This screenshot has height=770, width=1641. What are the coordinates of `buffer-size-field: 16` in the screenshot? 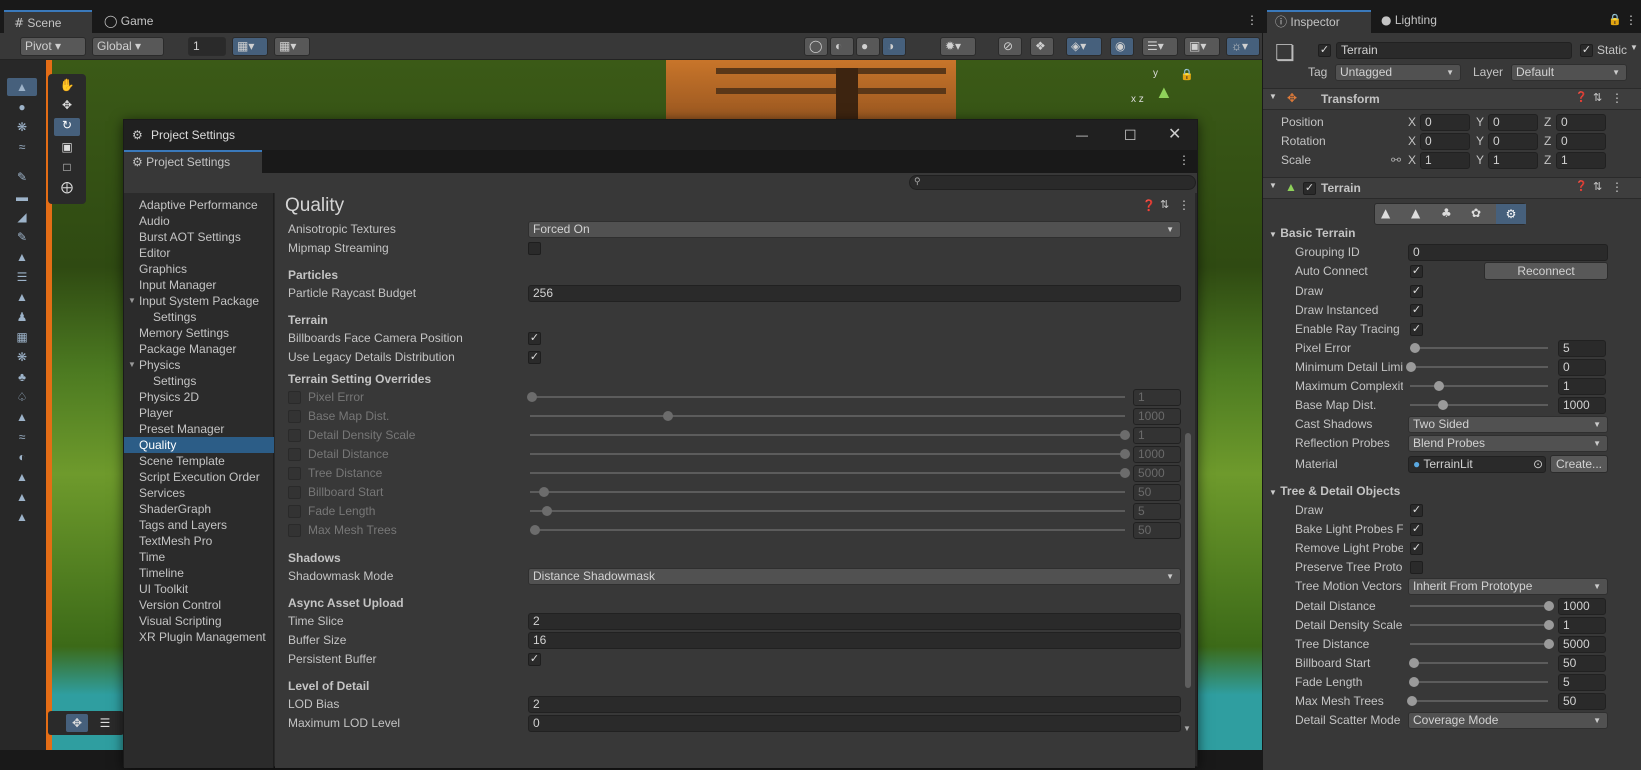 It's located at (854, 640).